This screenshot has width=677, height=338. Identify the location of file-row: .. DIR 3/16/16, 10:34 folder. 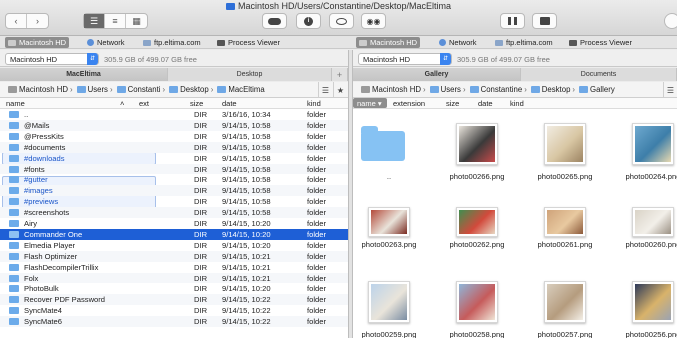
(174, 114).